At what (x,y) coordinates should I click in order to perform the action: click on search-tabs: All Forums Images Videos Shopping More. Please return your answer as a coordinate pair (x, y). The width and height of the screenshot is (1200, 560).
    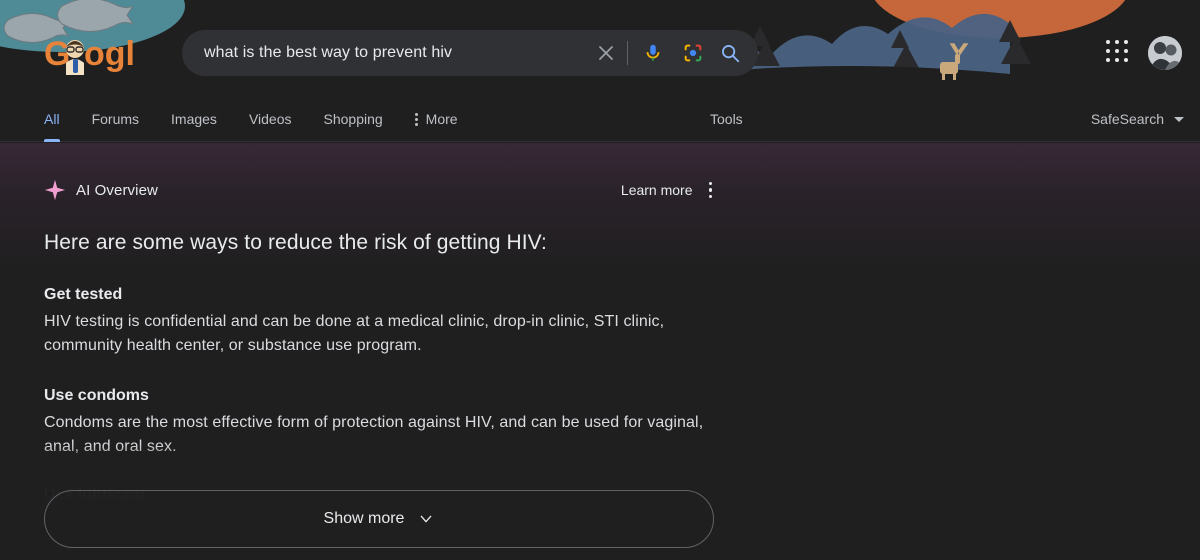
    Looking at the image, I should click on (259, 119).